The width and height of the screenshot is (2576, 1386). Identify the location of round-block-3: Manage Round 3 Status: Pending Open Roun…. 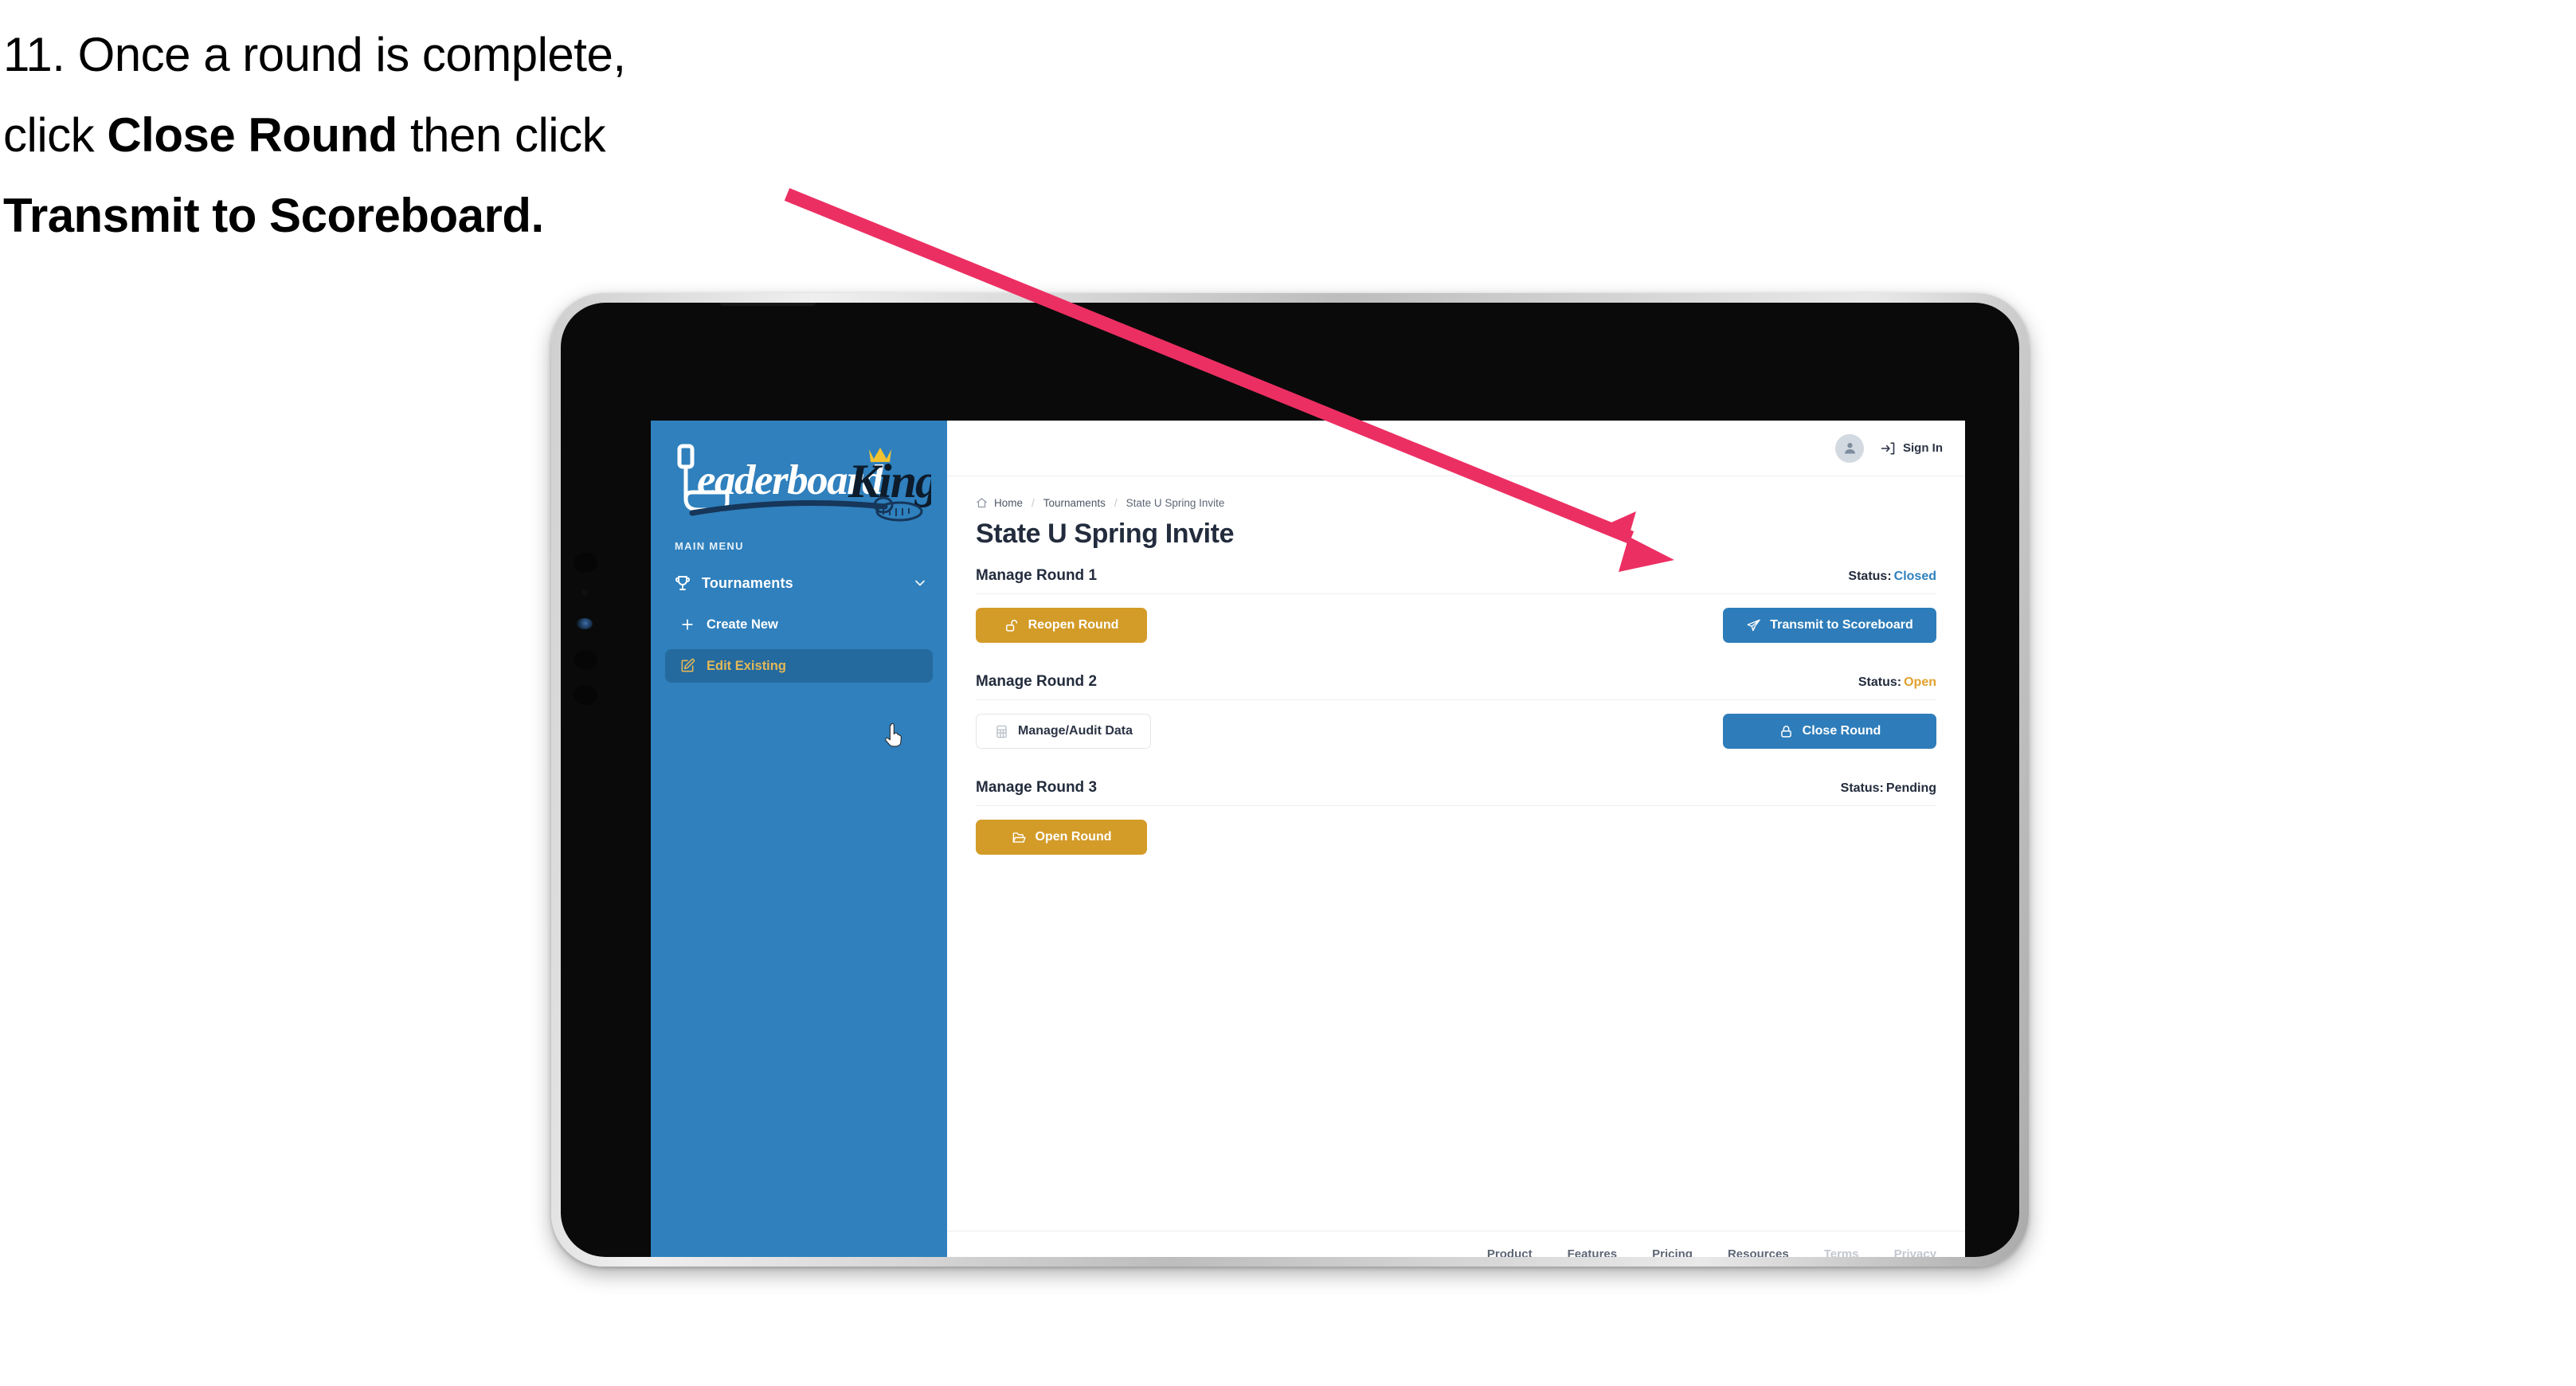
(1456, 817).